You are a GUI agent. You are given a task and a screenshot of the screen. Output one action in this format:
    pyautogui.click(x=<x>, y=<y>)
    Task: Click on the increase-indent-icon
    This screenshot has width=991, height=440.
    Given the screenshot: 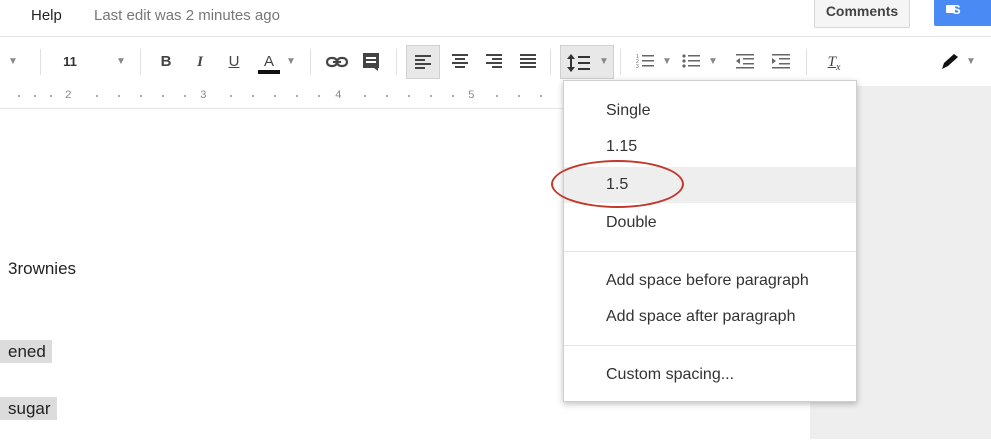 What is the action you would take?
    pyautogui.click(x=781, y=61)
    